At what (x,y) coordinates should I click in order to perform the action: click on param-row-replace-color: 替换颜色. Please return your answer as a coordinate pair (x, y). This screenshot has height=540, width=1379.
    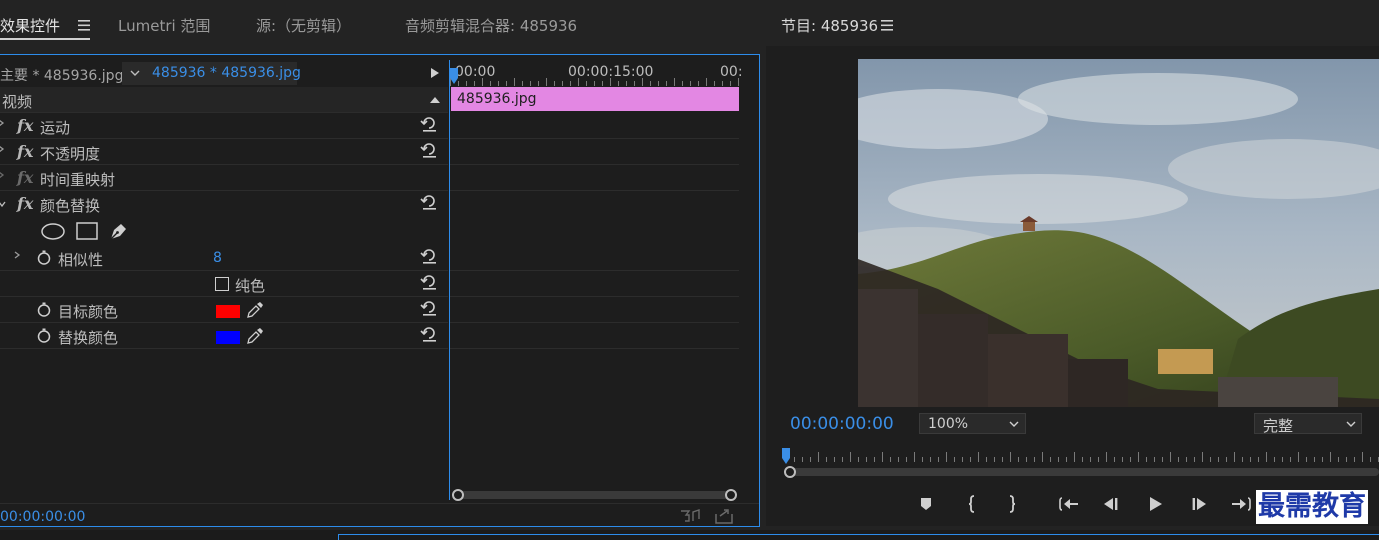
    Looking at the image, I should click on (224, 336).